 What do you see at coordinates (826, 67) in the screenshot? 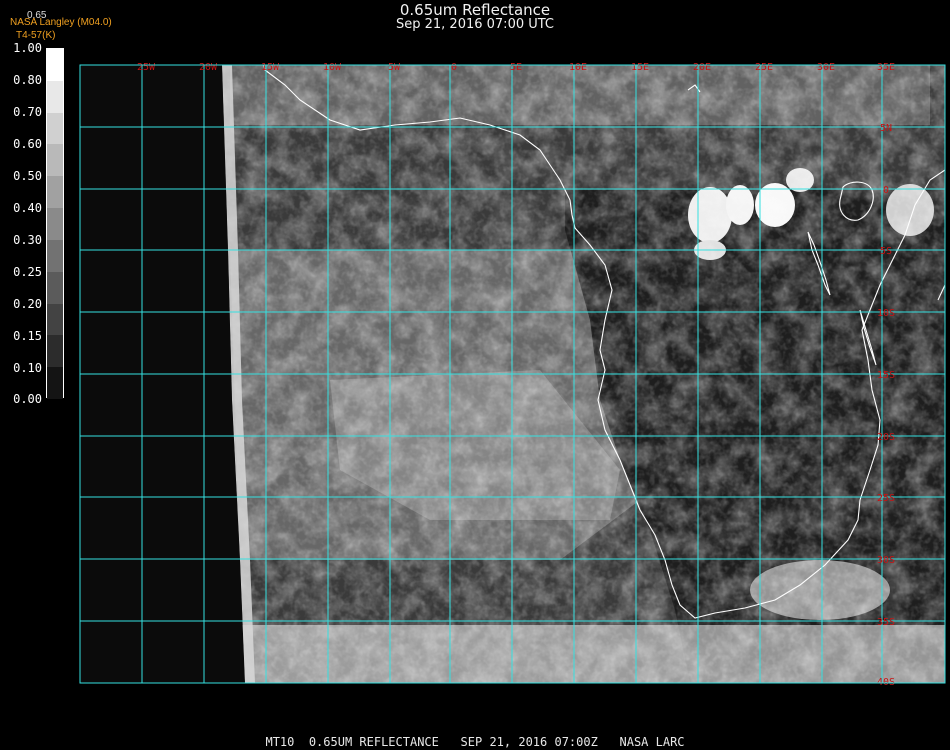
I see `longitude-label: 30E` at bounding box center [826, 67].